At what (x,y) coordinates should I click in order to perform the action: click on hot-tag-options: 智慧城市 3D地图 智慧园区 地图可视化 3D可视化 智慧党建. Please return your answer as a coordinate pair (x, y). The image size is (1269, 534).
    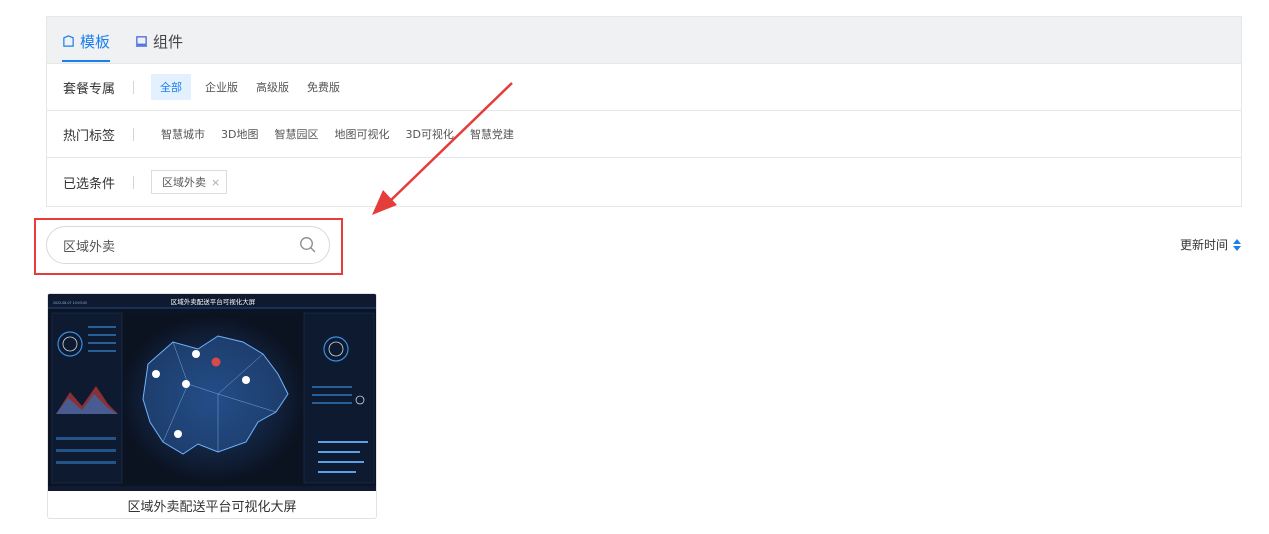
    Looking at the image, I should click on (339, 134).